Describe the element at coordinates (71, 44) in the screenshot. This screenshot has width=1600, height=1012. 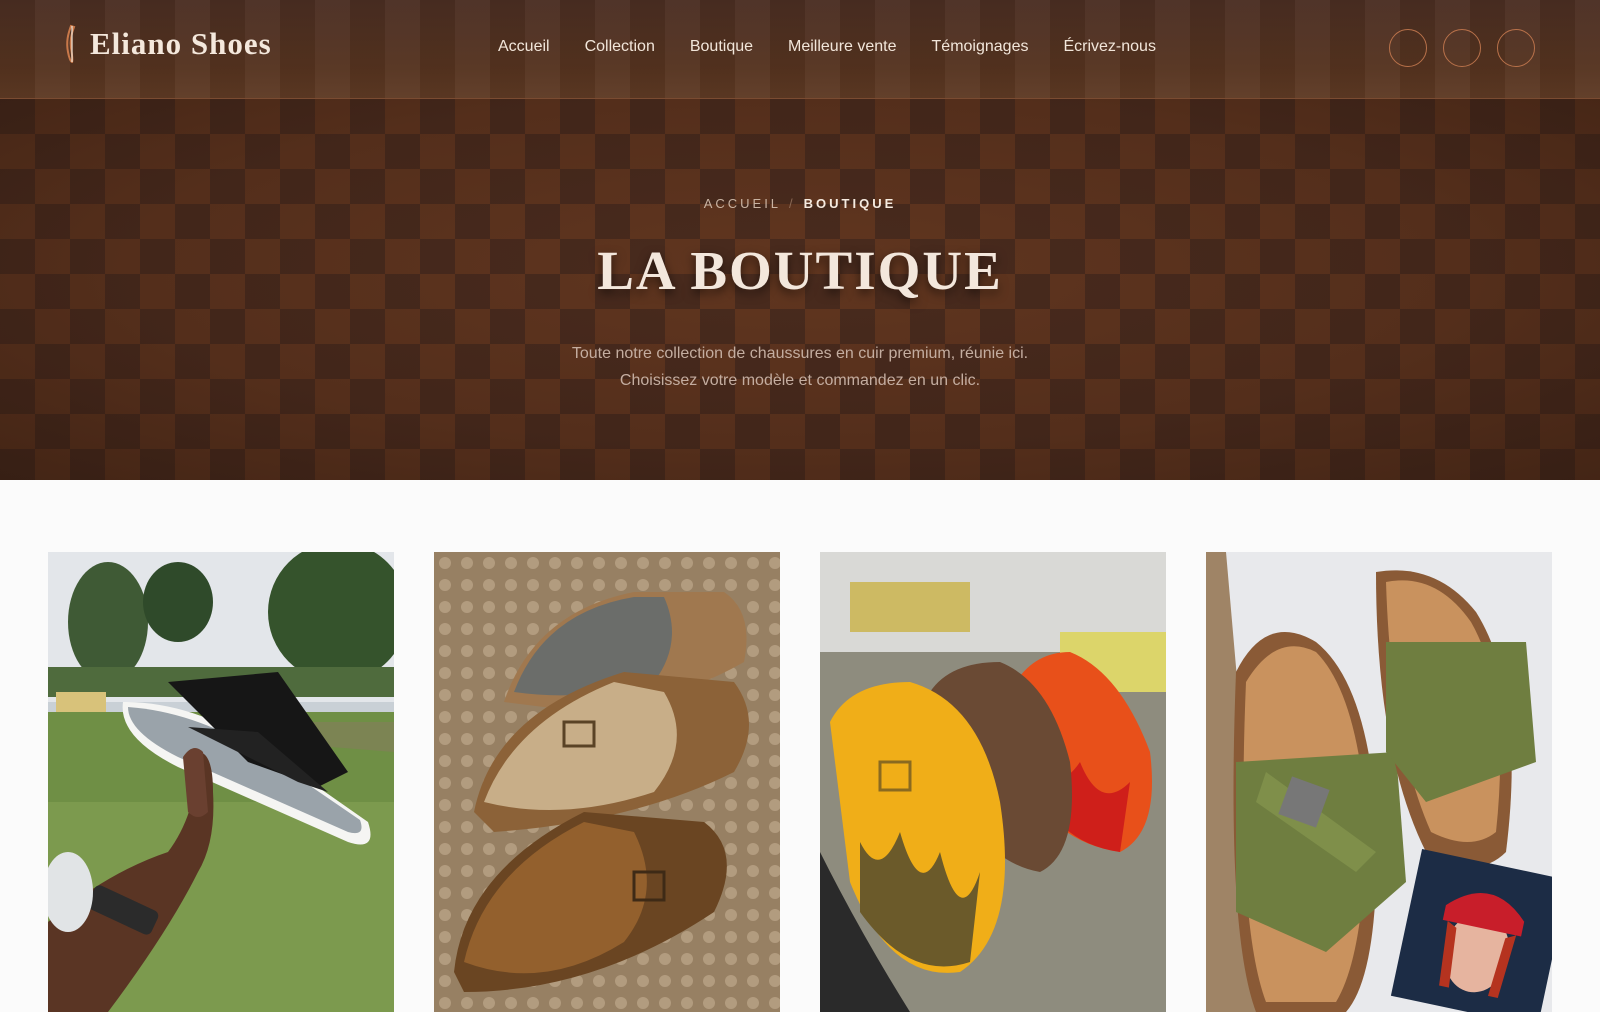
I see `shoe-horn-icon` at that location.